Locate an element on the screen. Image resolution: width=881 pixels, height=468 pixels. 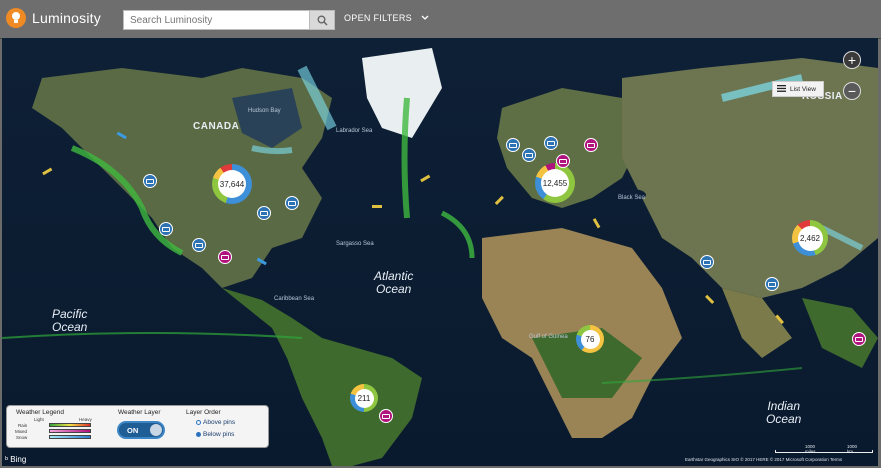
legend-row-mixed: Mixed is located at coordinates (21, 431).